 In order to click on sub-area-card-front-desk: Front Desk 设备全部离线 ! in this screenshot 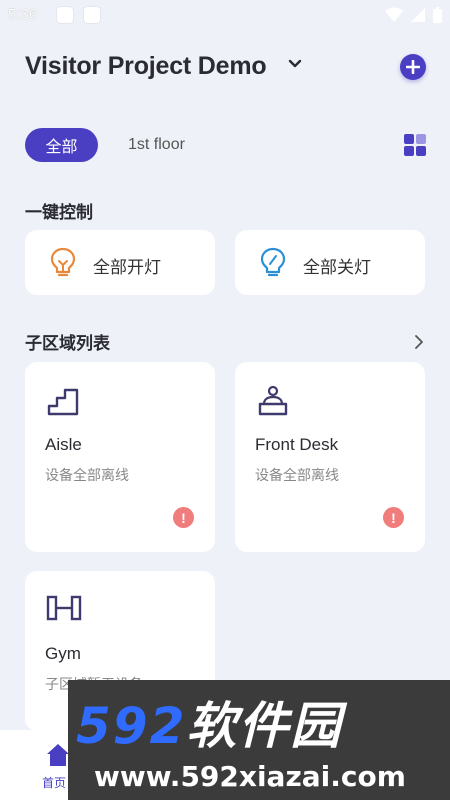, I will do `click(330, 457)`.